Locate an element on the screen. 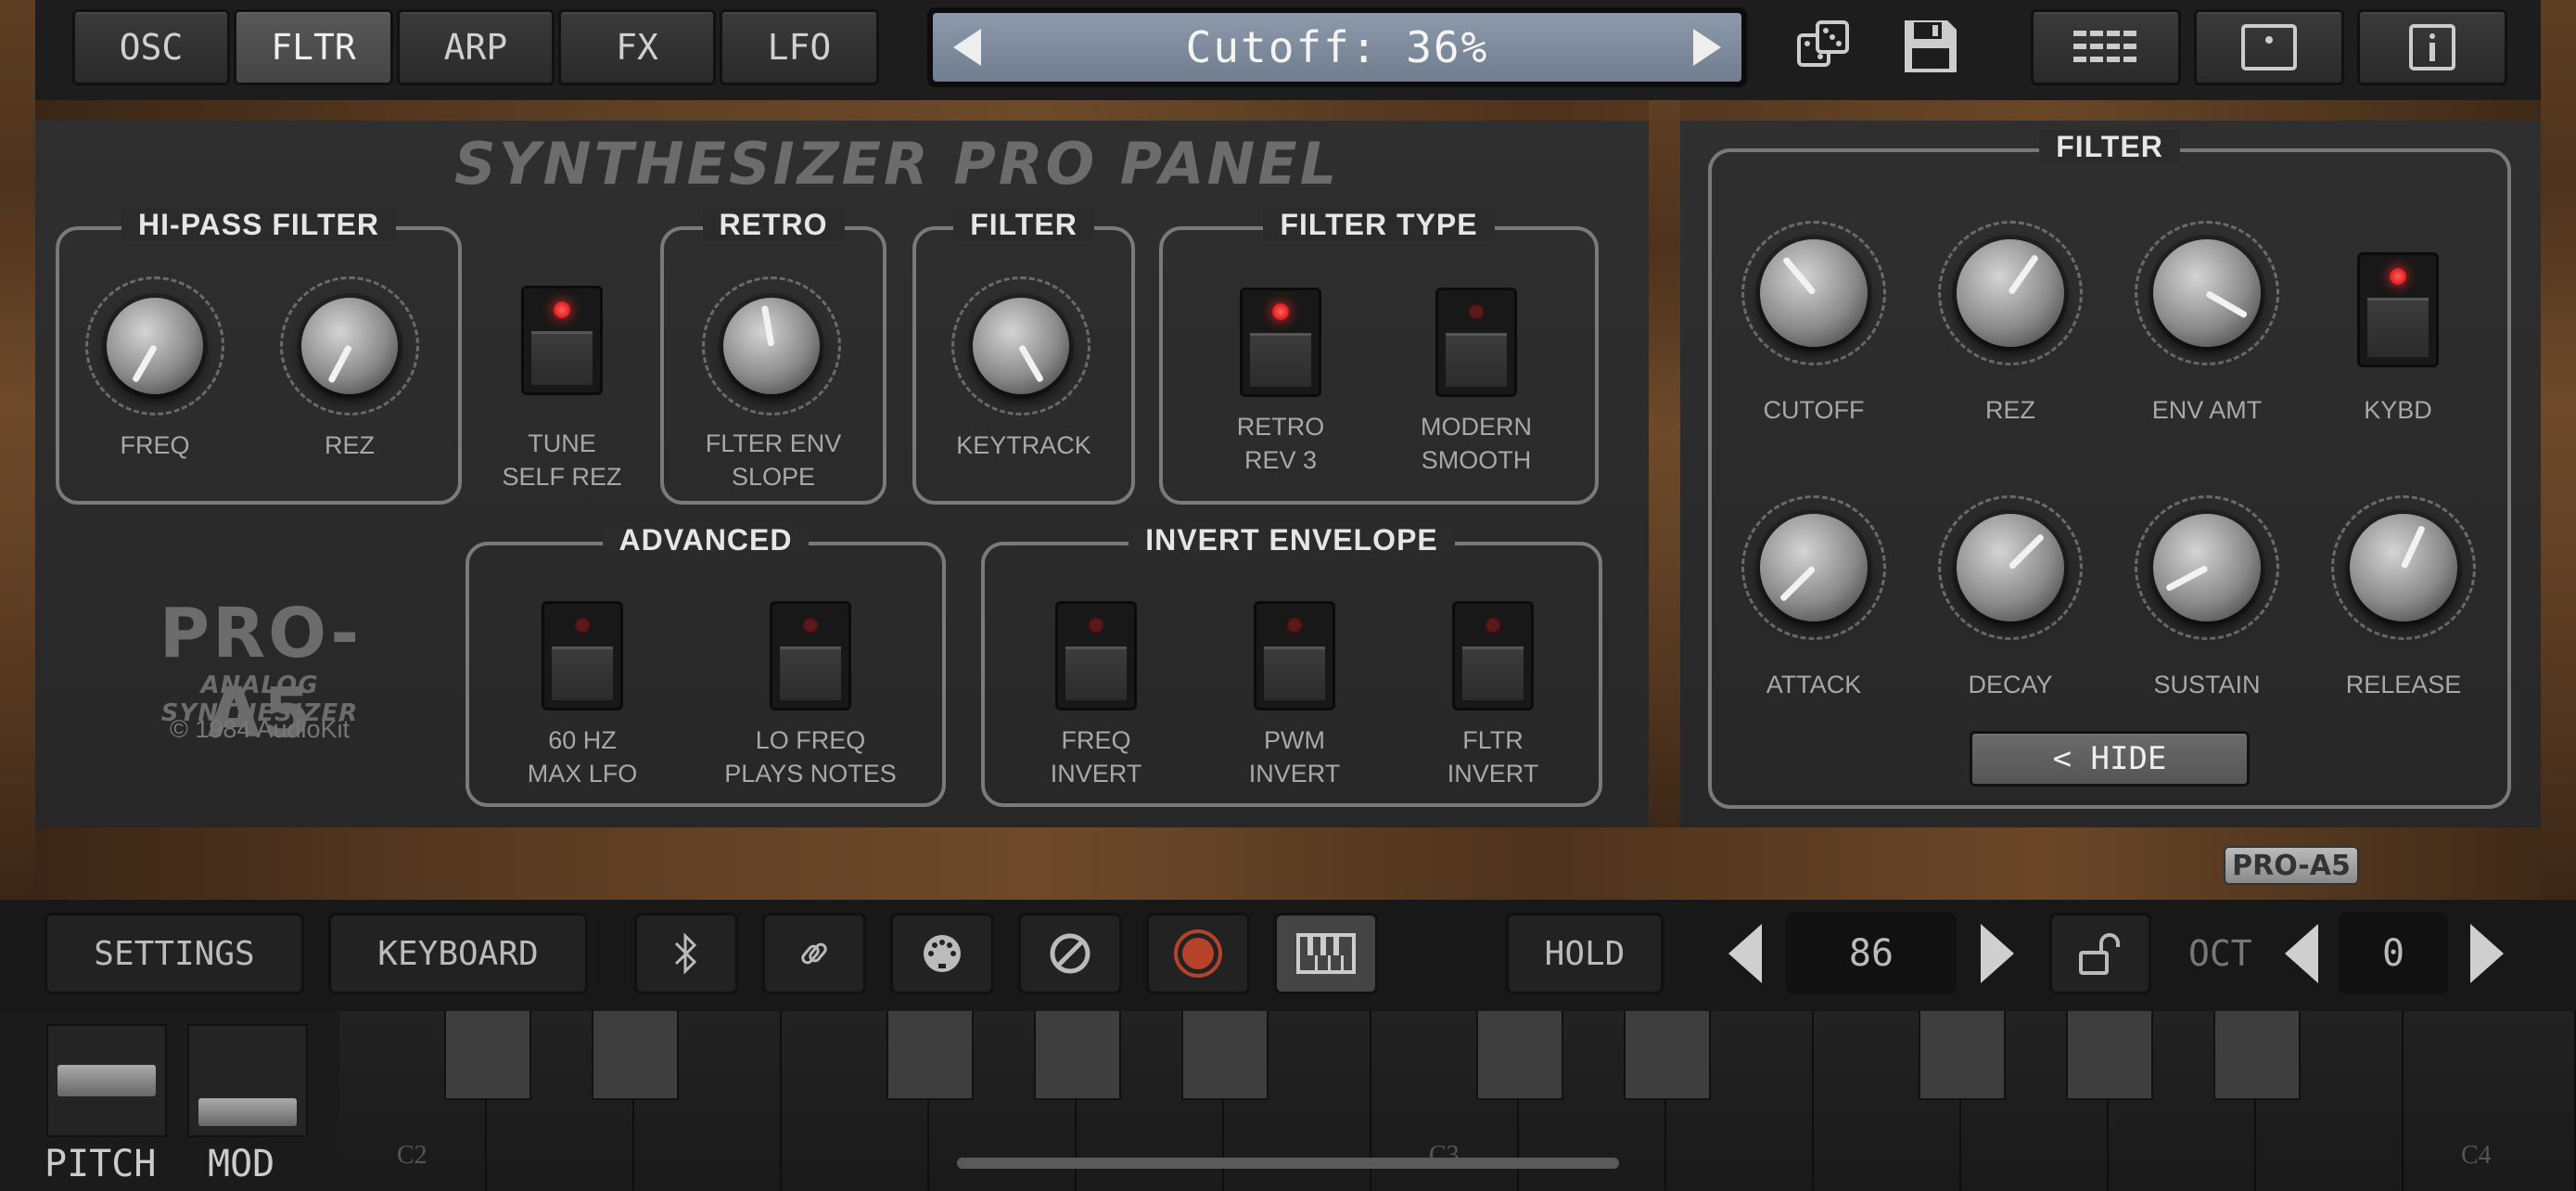 The height and width of the screenshot is (1191, 2576). tab-fx: FX is located at coordinates (637, 47).